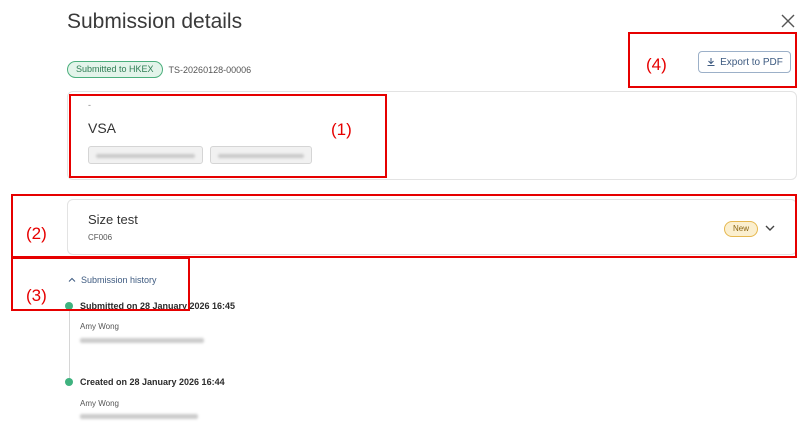  I want to click on annotation-label-4: (4), so click(656, 64).